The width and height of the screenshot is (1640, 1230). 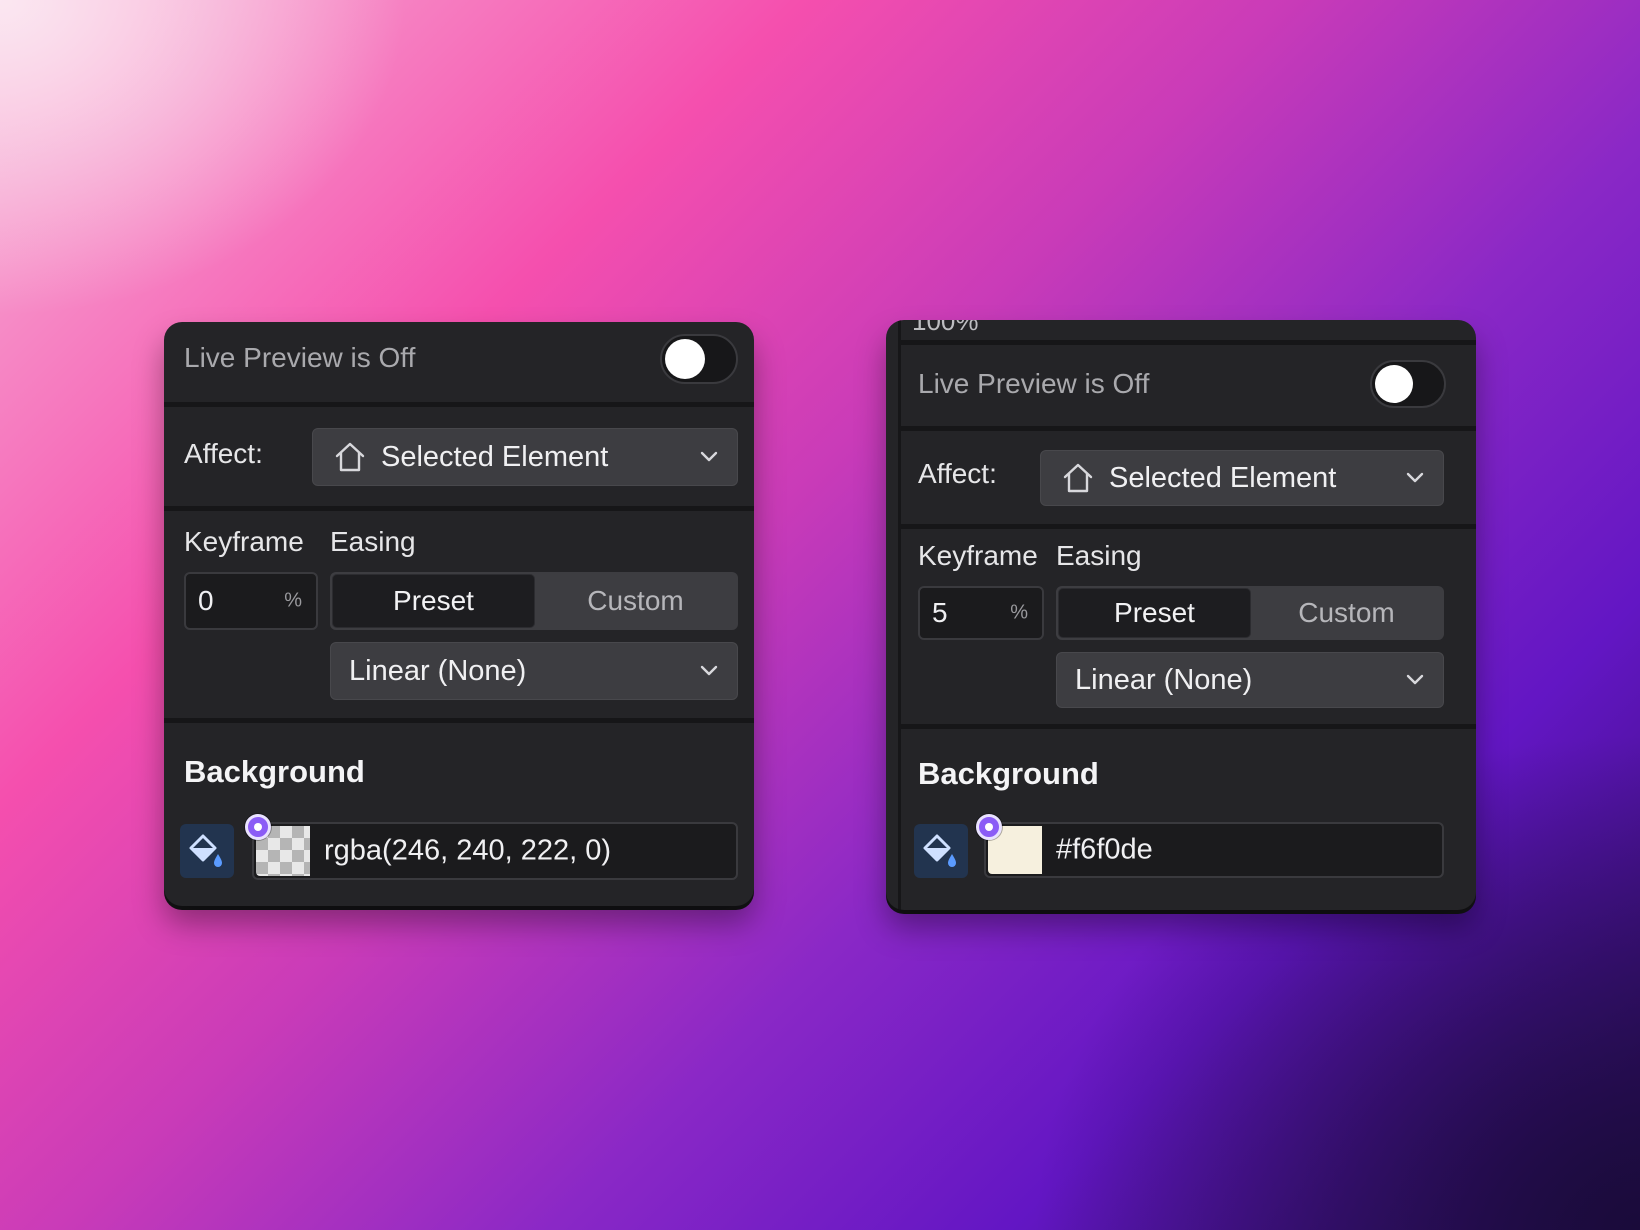 What do you see at coordinates (1214, 850) in the screenshot?
I see `background-color-field: #f6f0de` at bounding box center [1214, 850].